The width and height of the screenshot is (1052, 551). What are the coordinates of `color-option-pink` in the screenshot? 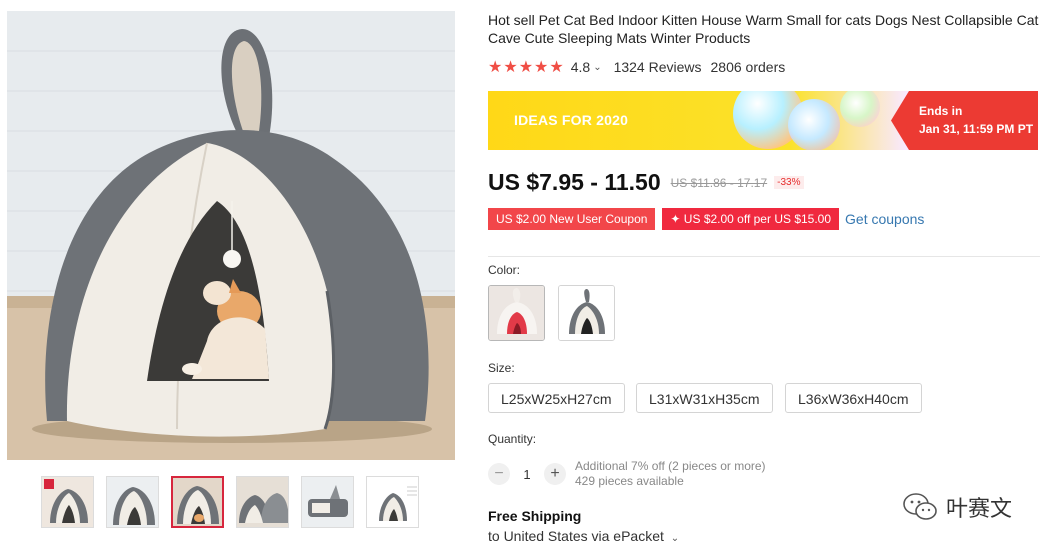 It's located at (516, 313).